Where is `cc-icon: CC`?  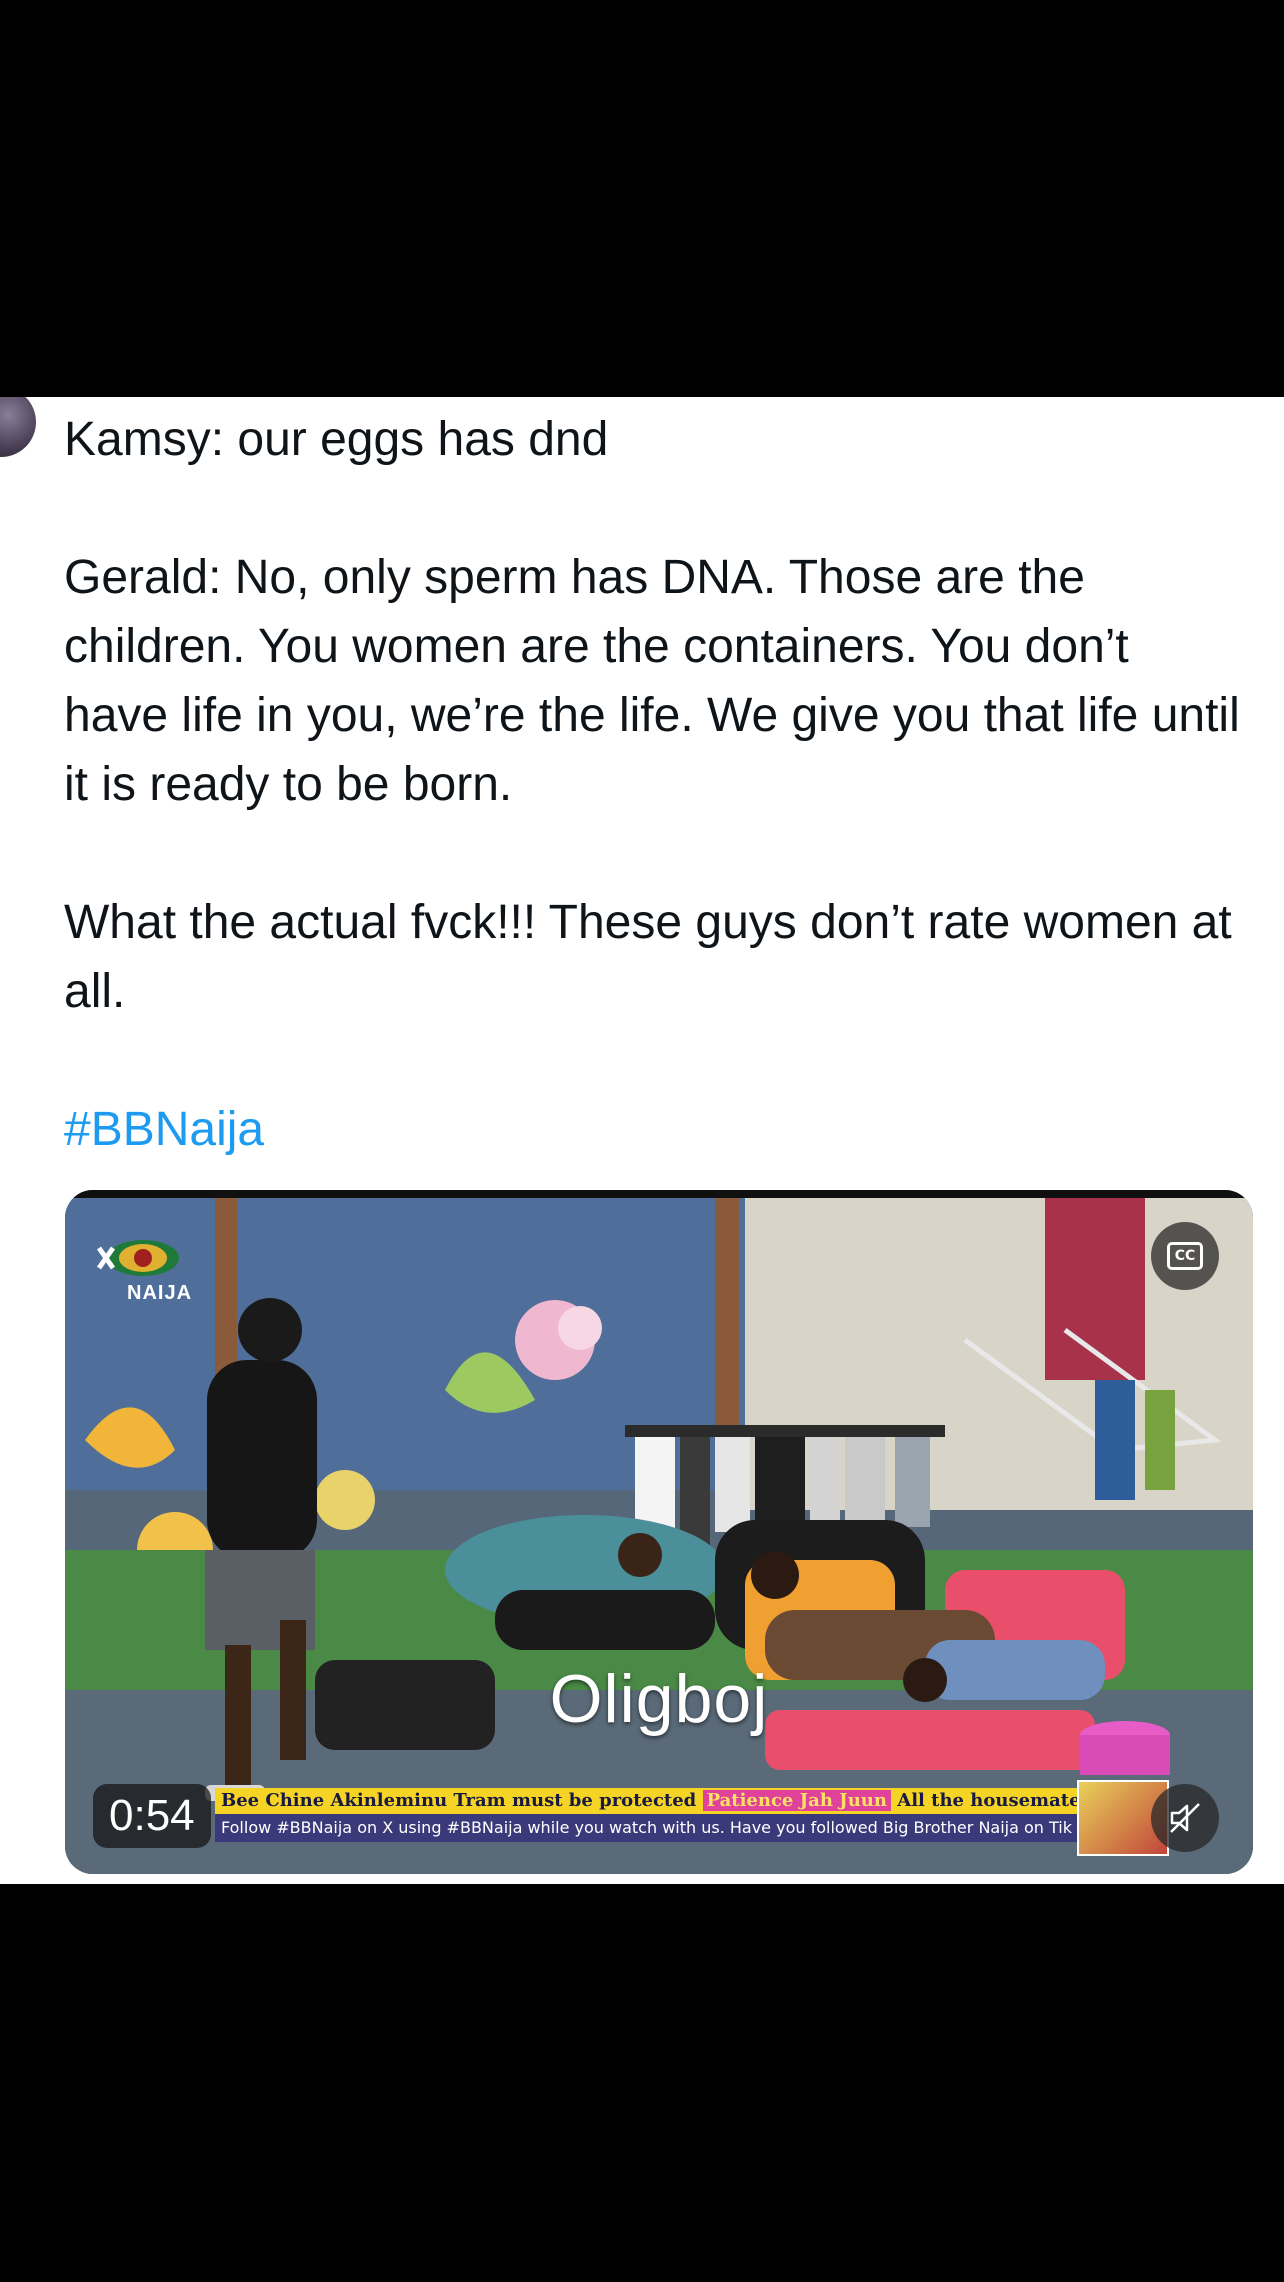 cc-icon: CC is located at coordinates (1185, 1256).